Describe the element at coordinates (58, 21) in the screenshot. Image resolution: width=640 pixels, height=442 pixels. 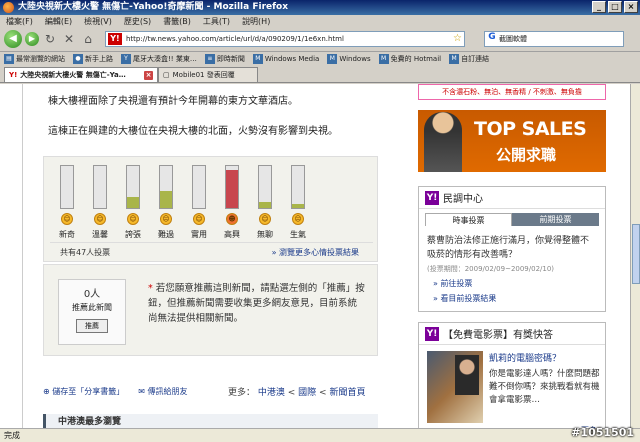
I see `menu-edit: 編輯(E)` at that location.